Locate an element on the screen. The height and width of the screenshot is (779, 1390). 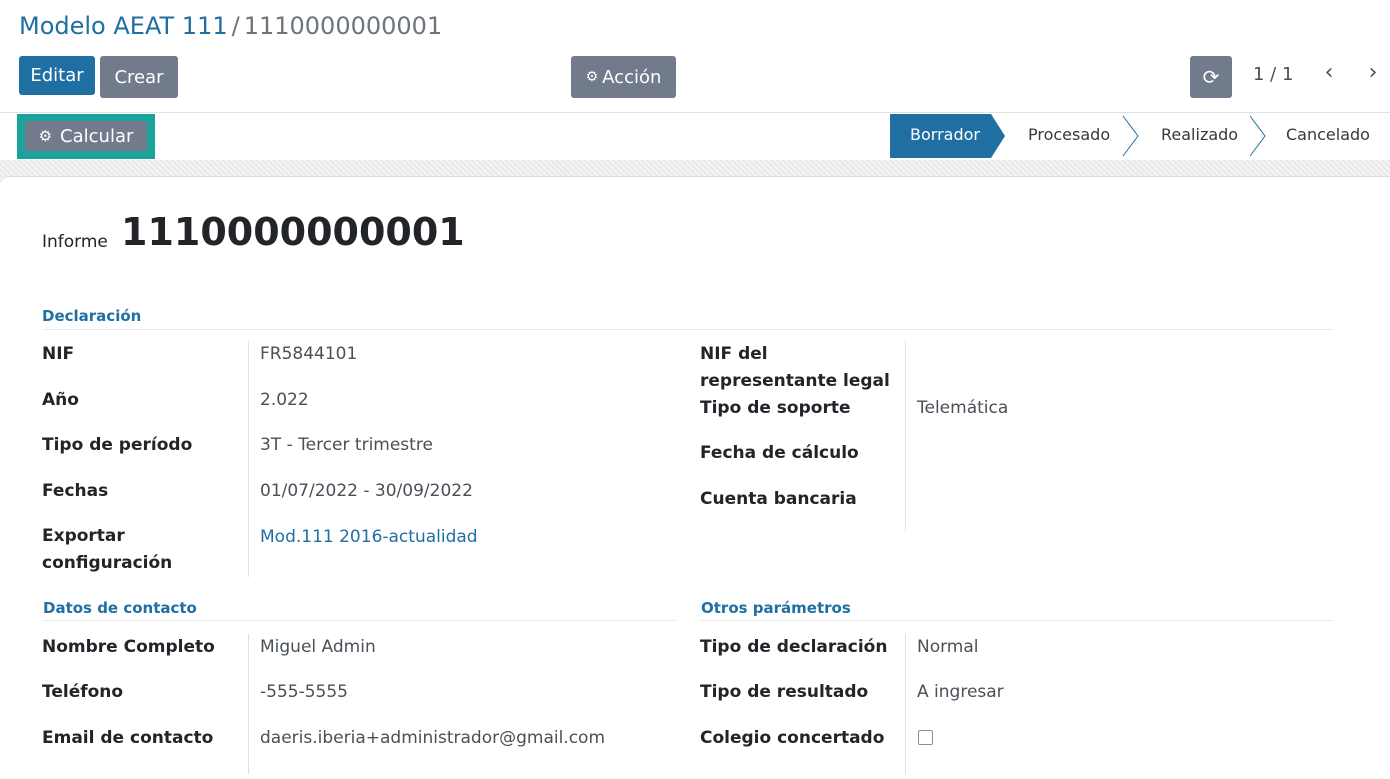
calculate-button: ⚙ Calcular is located at coordinates (86, 136).